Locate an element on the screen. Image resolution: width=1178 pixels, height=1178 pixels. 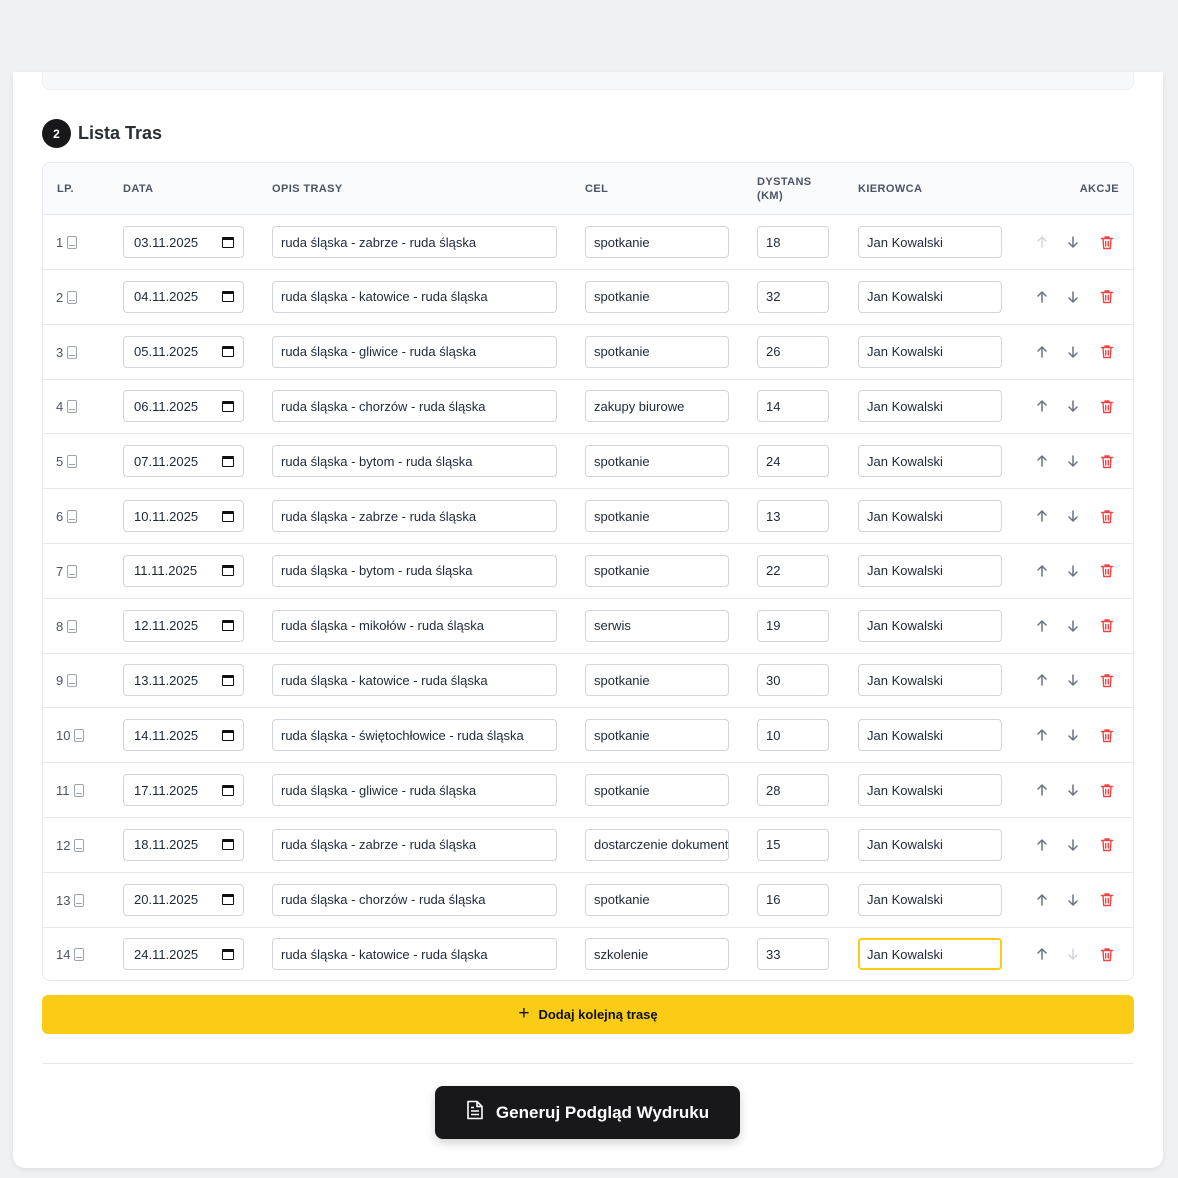
date-input: 17.11.2025 is located at coordinates (183, 790).